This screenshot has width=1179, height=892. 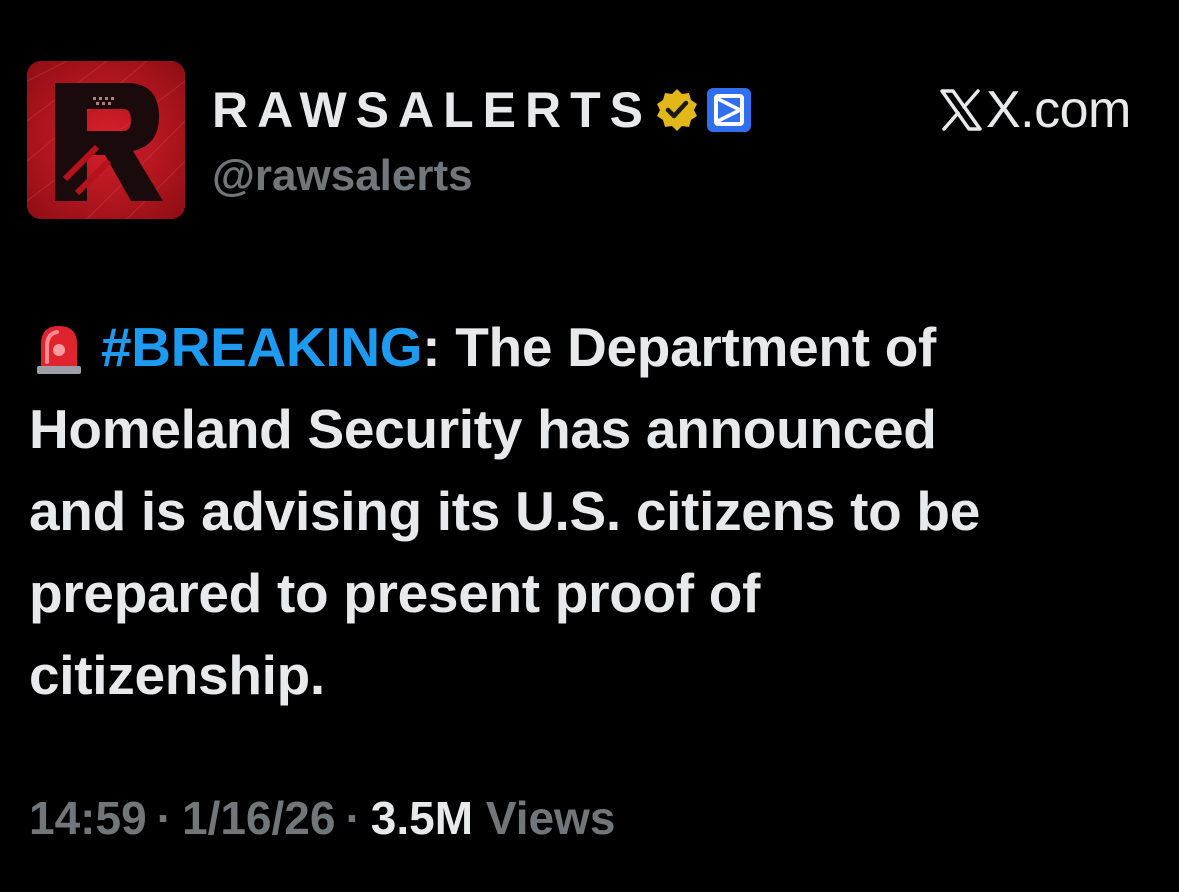 What do you see at coordinates (432, 110) in the screenshot?
I see `display-name: RAWSALERTS` at bounding box center [432, 110].